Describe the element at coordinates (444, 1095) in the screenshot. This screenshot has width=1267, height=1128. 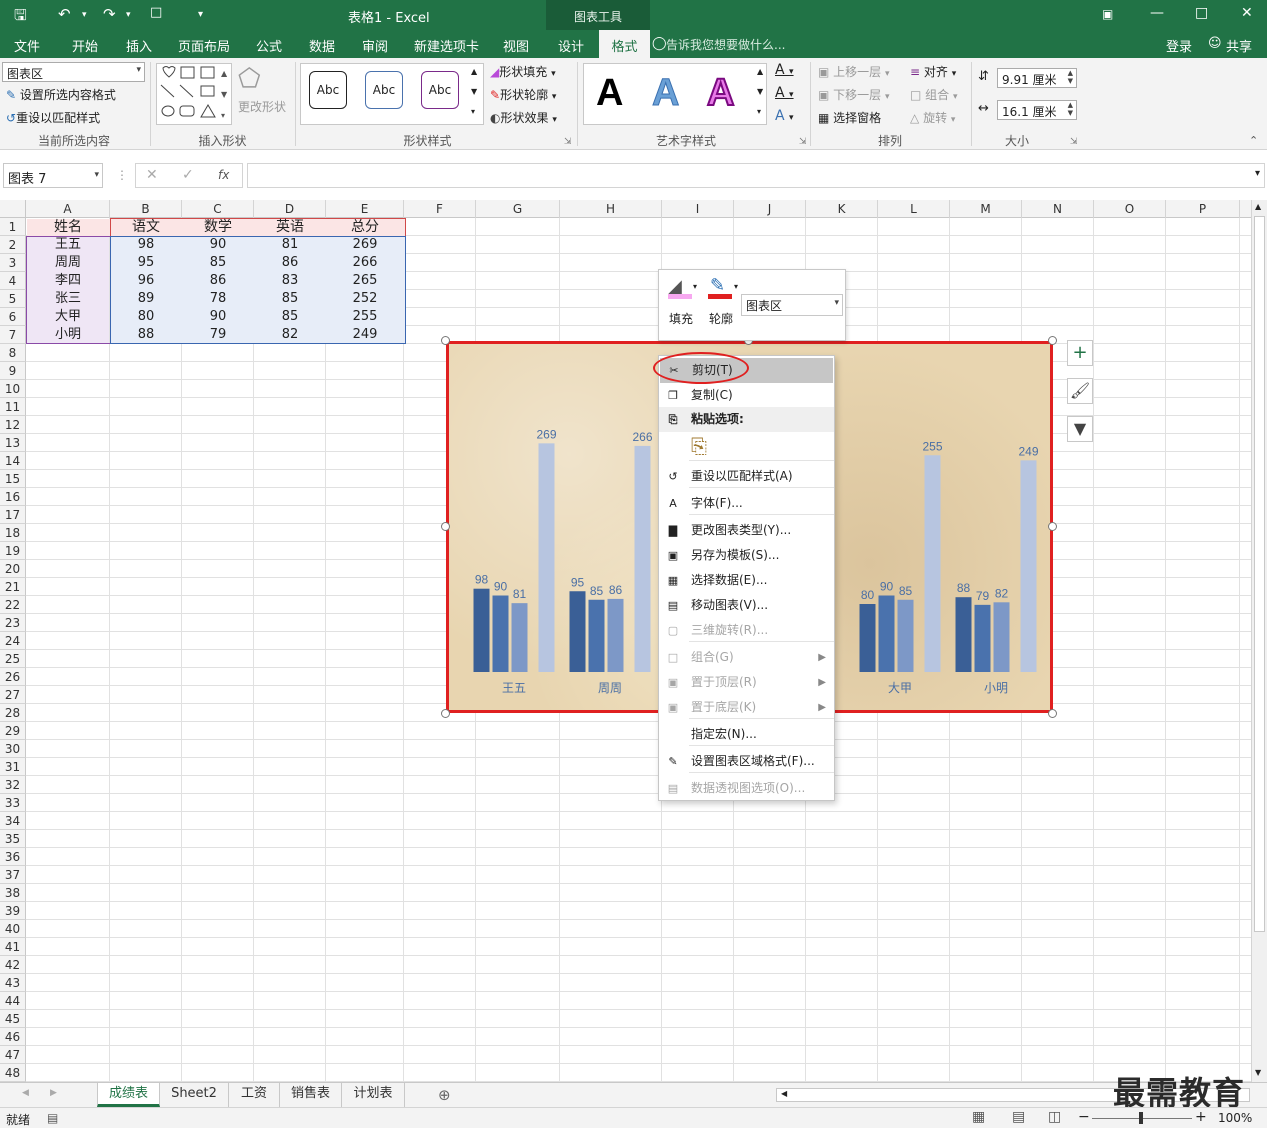
I see `add-sheet-icon: ⊕` at that location.